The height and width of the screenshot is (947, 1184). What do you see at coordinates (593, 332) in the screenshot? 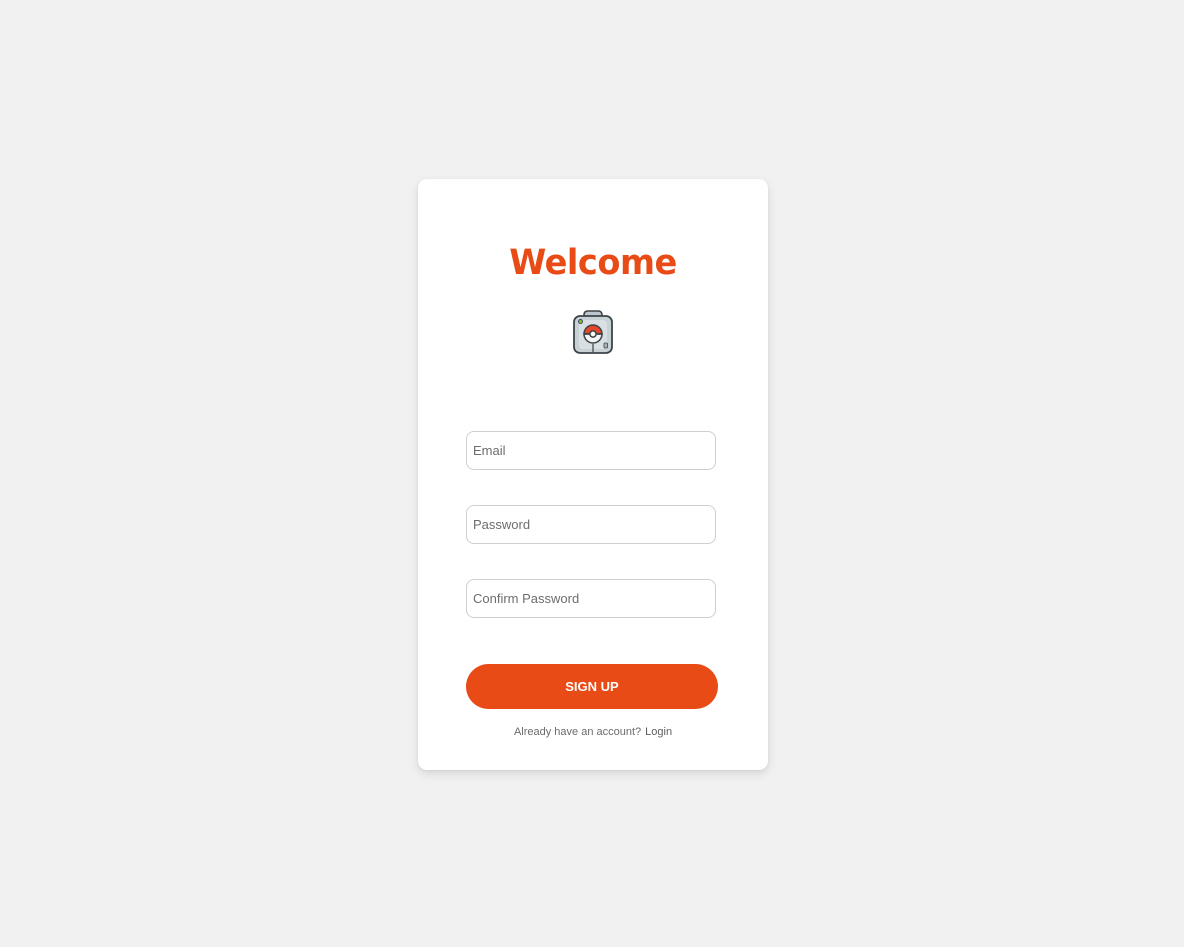
I see `pokedex-pokeball-icon` at bounding box center [593, 332].